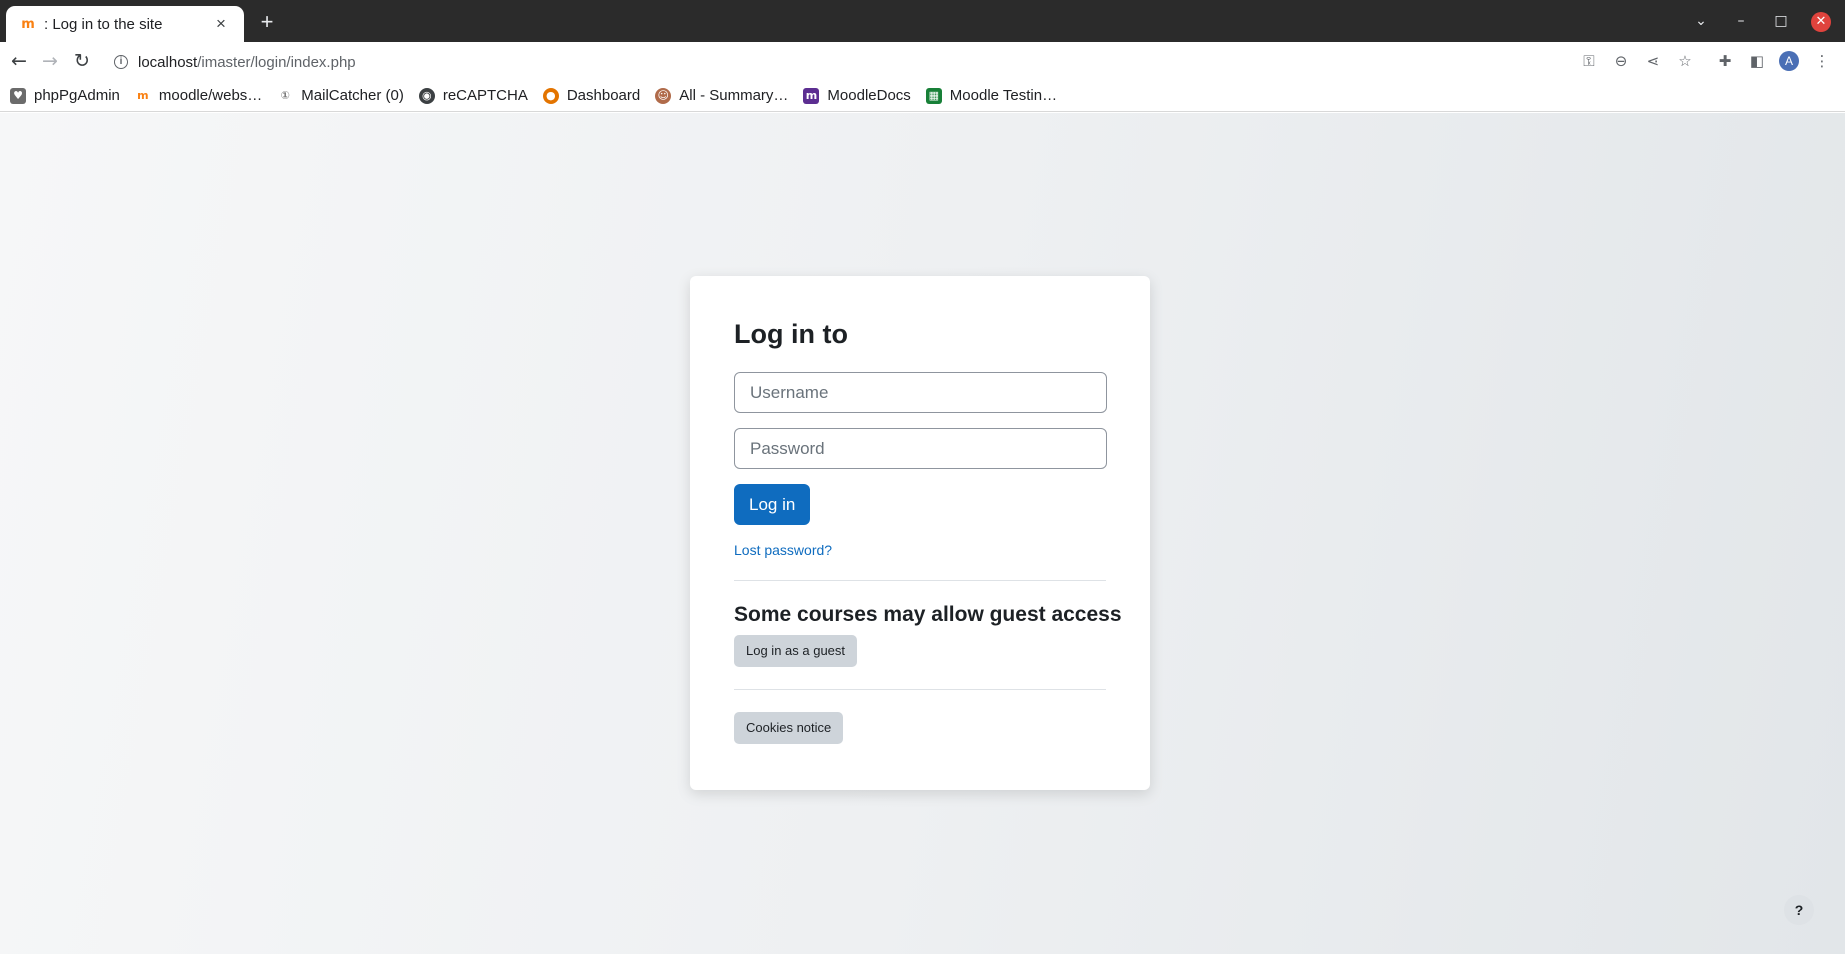 The height and width of the screenshot is (954, 1845). I want to click on sheets-icon: ▦, so click(933, 95).